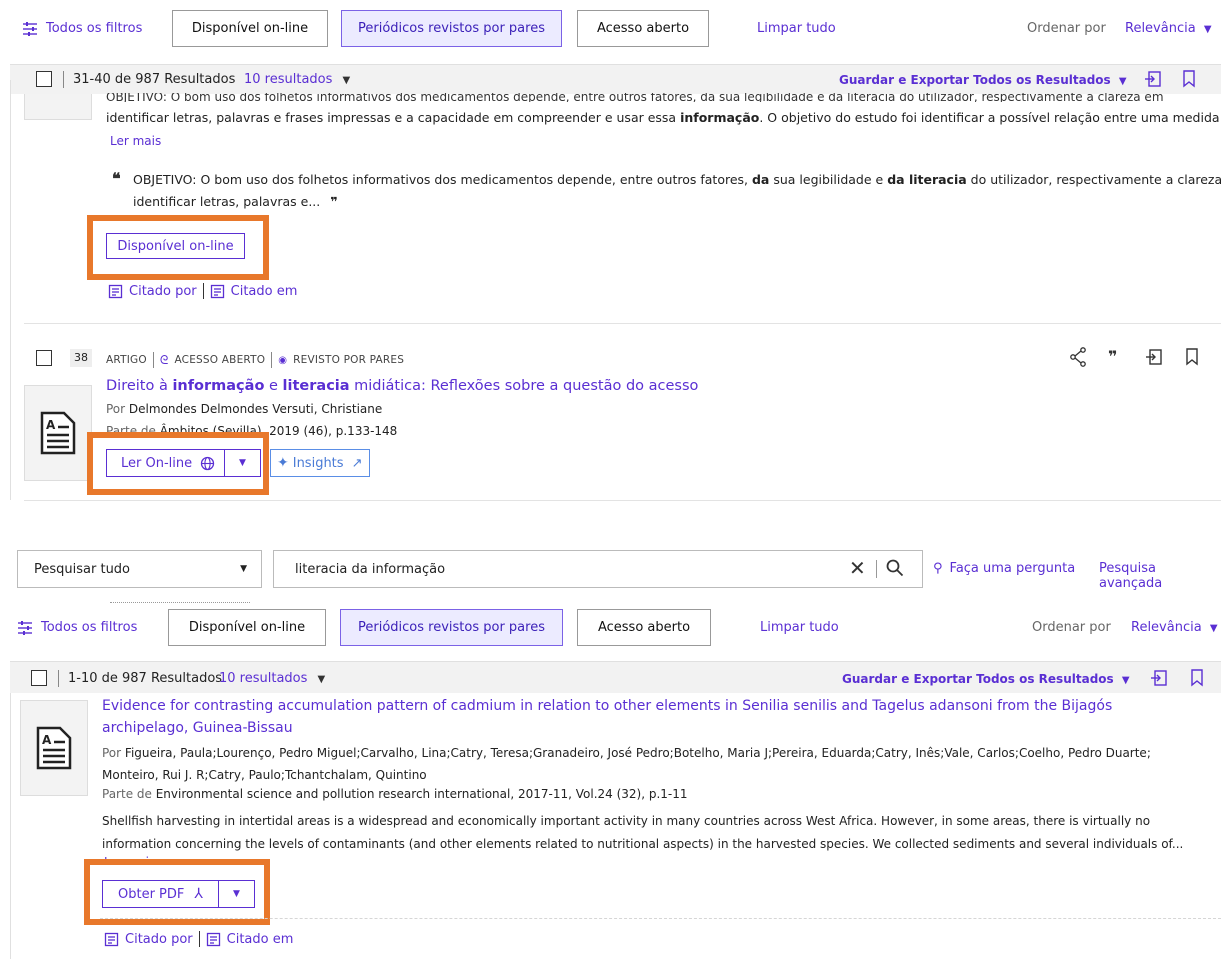 The height and width of the screenshot is (959, 1221). I want to click on item38-thumbnail: A, so click(58, 433).